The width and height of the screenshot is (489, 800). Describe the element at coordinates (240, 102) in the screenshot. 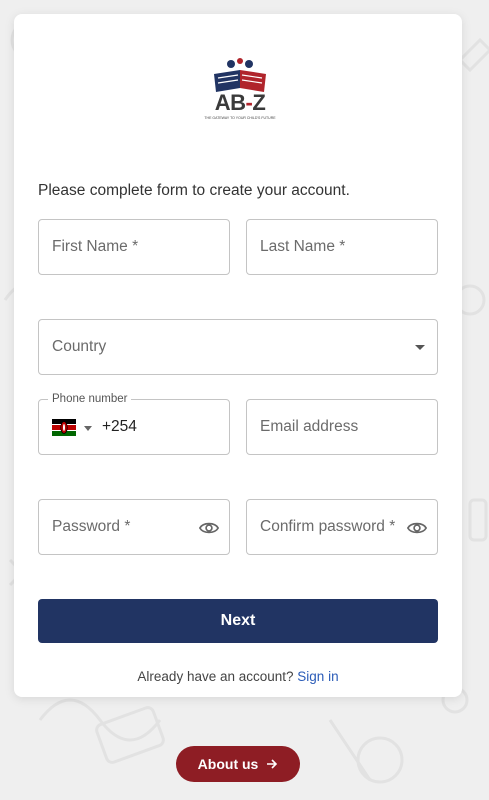

I see `logo-wordmark: AB-Z` at that location.